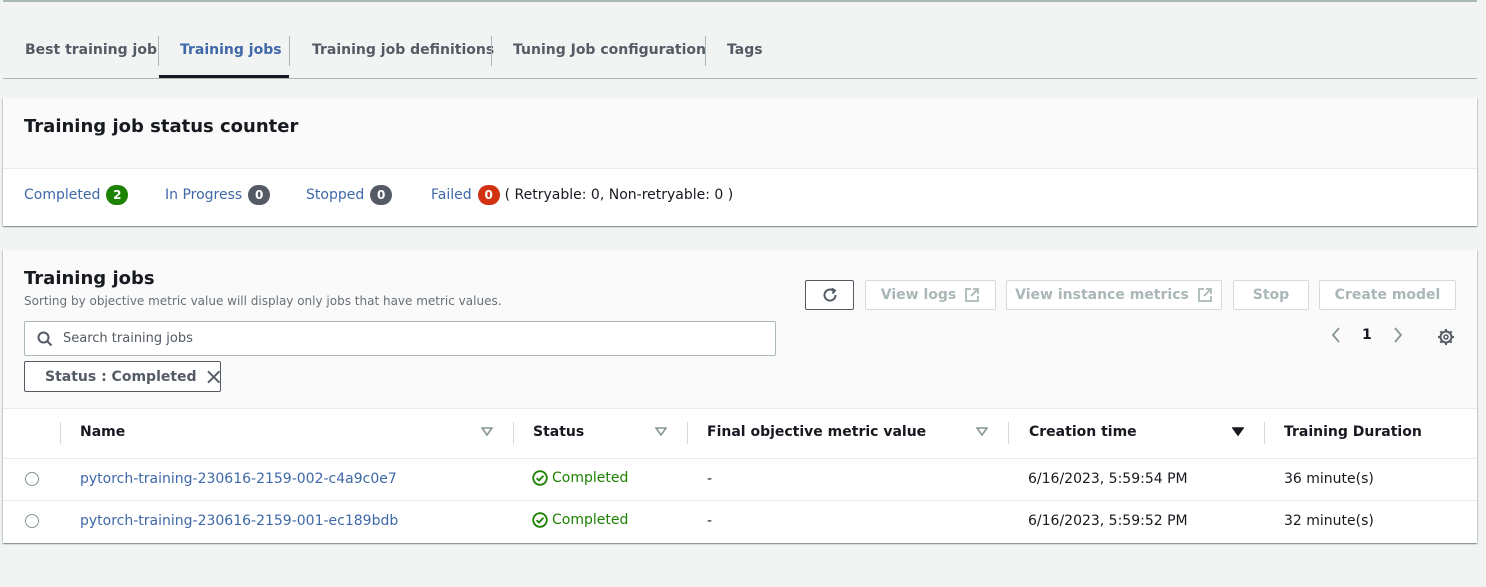 This screenshot has height=587, width=1486. I want to click on tab-tuning-job-configuration: Tuning Job configuration, so click(609, 57).